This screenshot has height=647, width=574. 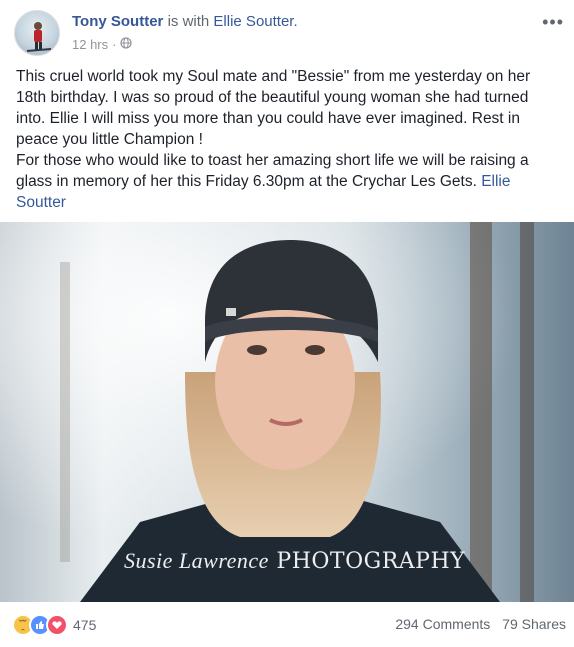 I want to click on author-line: Tony Soutter is with Ellie Soutter., so click(x=185, y=21).